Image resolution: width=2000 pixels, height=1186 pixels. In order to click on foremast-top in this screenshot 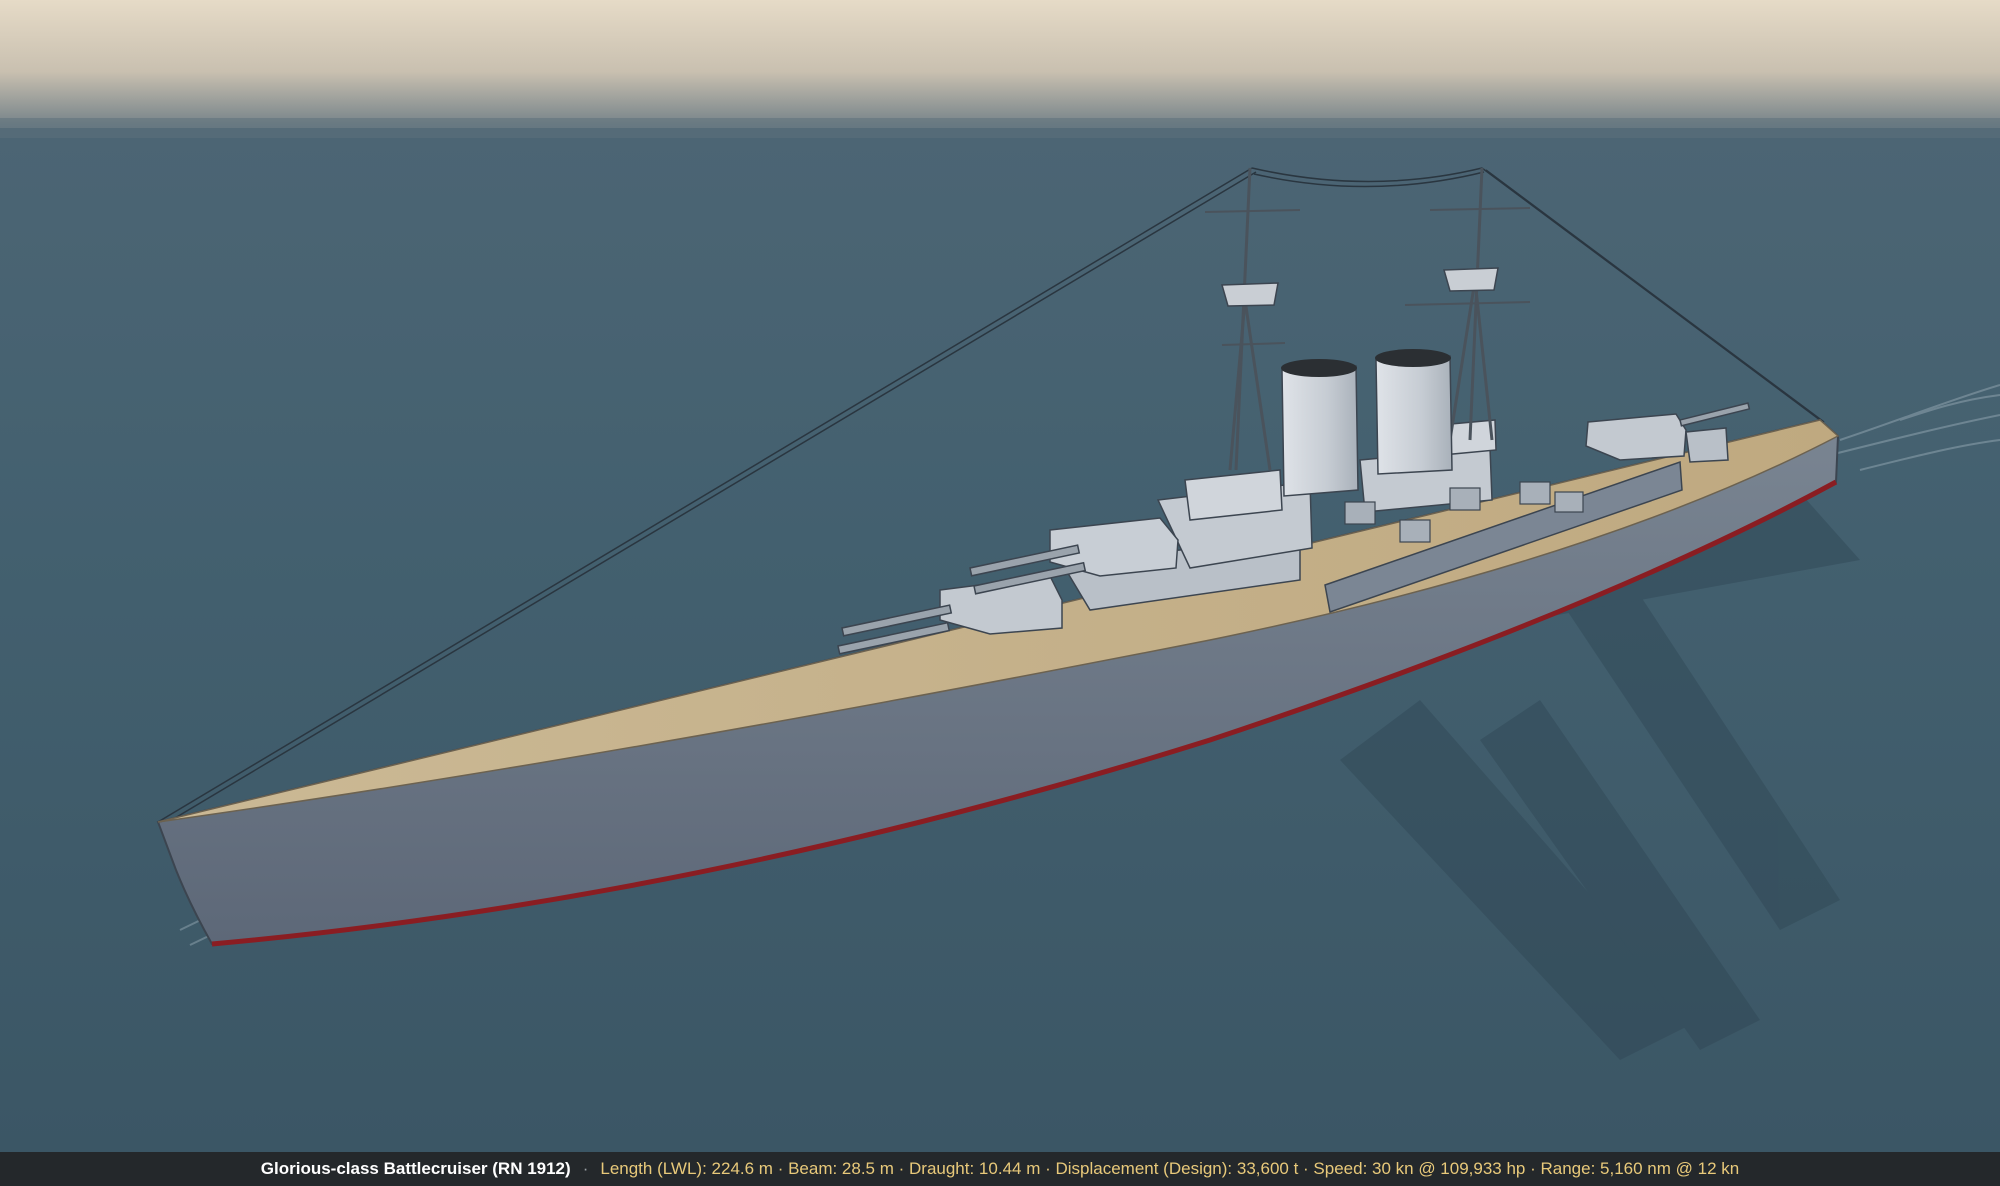, I will do `click(1250, 294)`.